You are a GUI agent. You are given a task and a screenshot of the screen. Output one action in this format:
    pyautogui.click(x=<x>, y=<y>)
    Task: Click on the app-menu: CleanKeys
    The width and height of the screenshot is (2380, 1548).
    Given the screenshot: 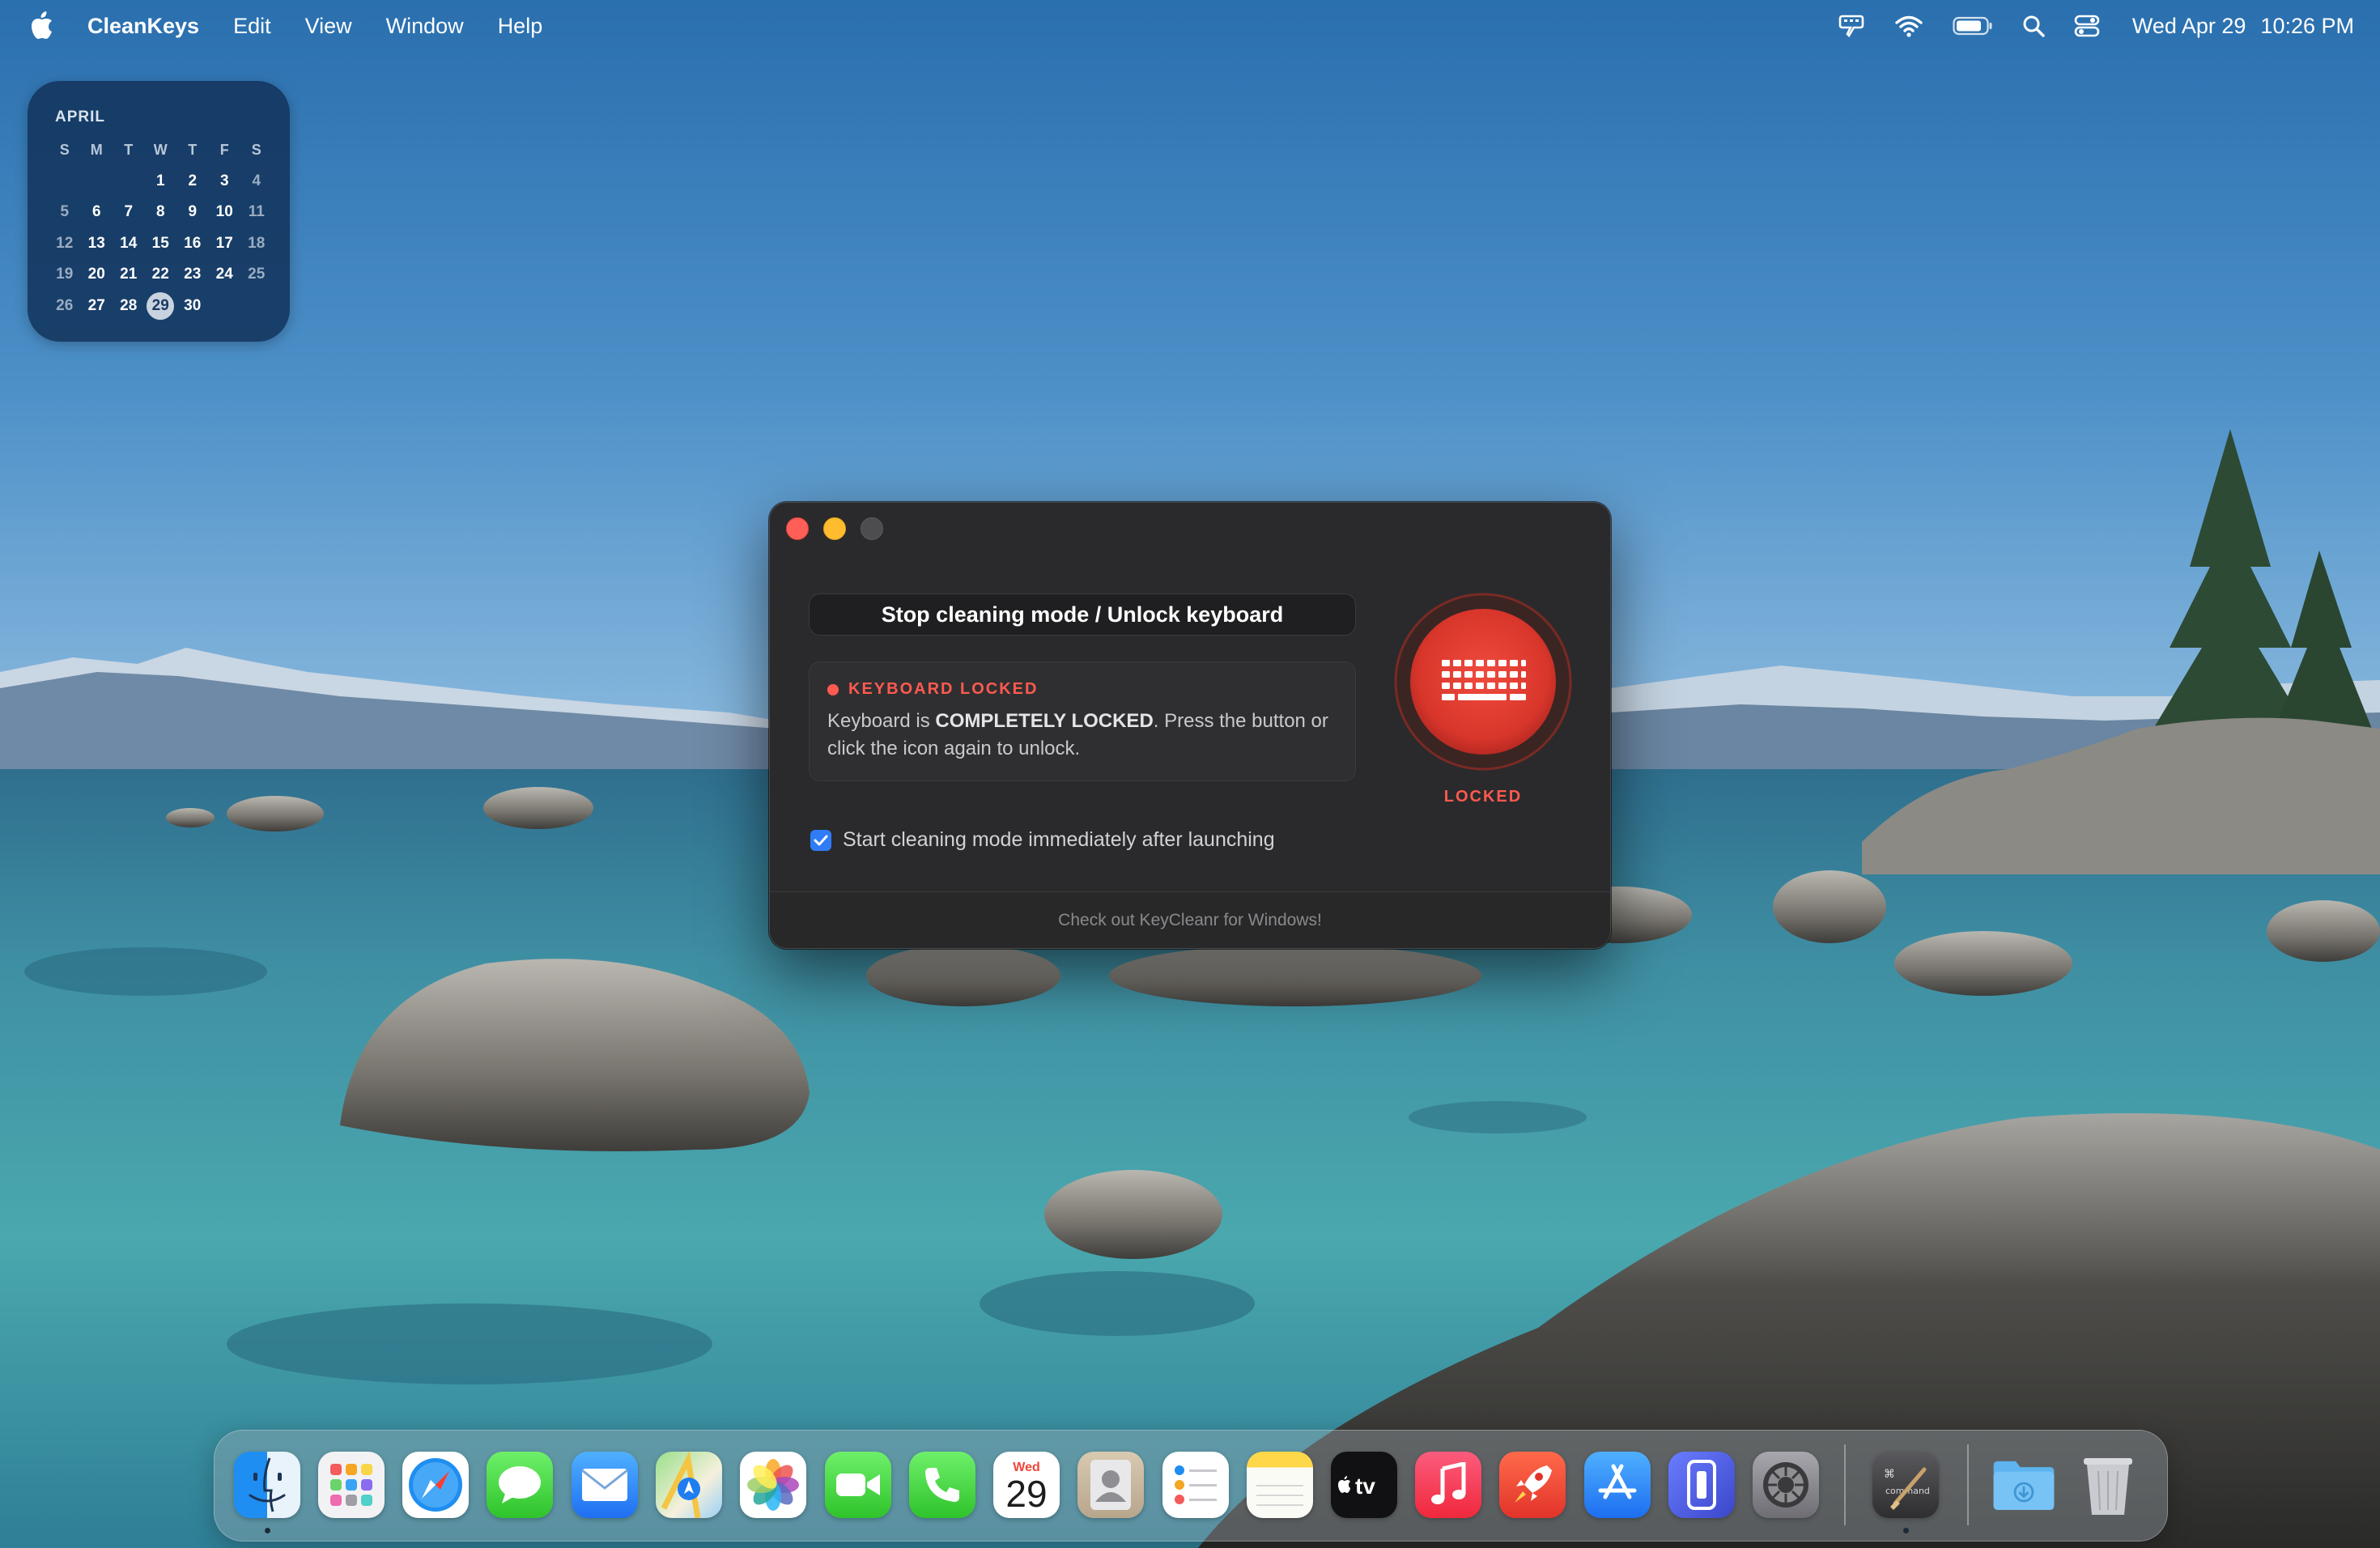 What is the action you would take?
    pyautogui.click(x=143, y=27)
    